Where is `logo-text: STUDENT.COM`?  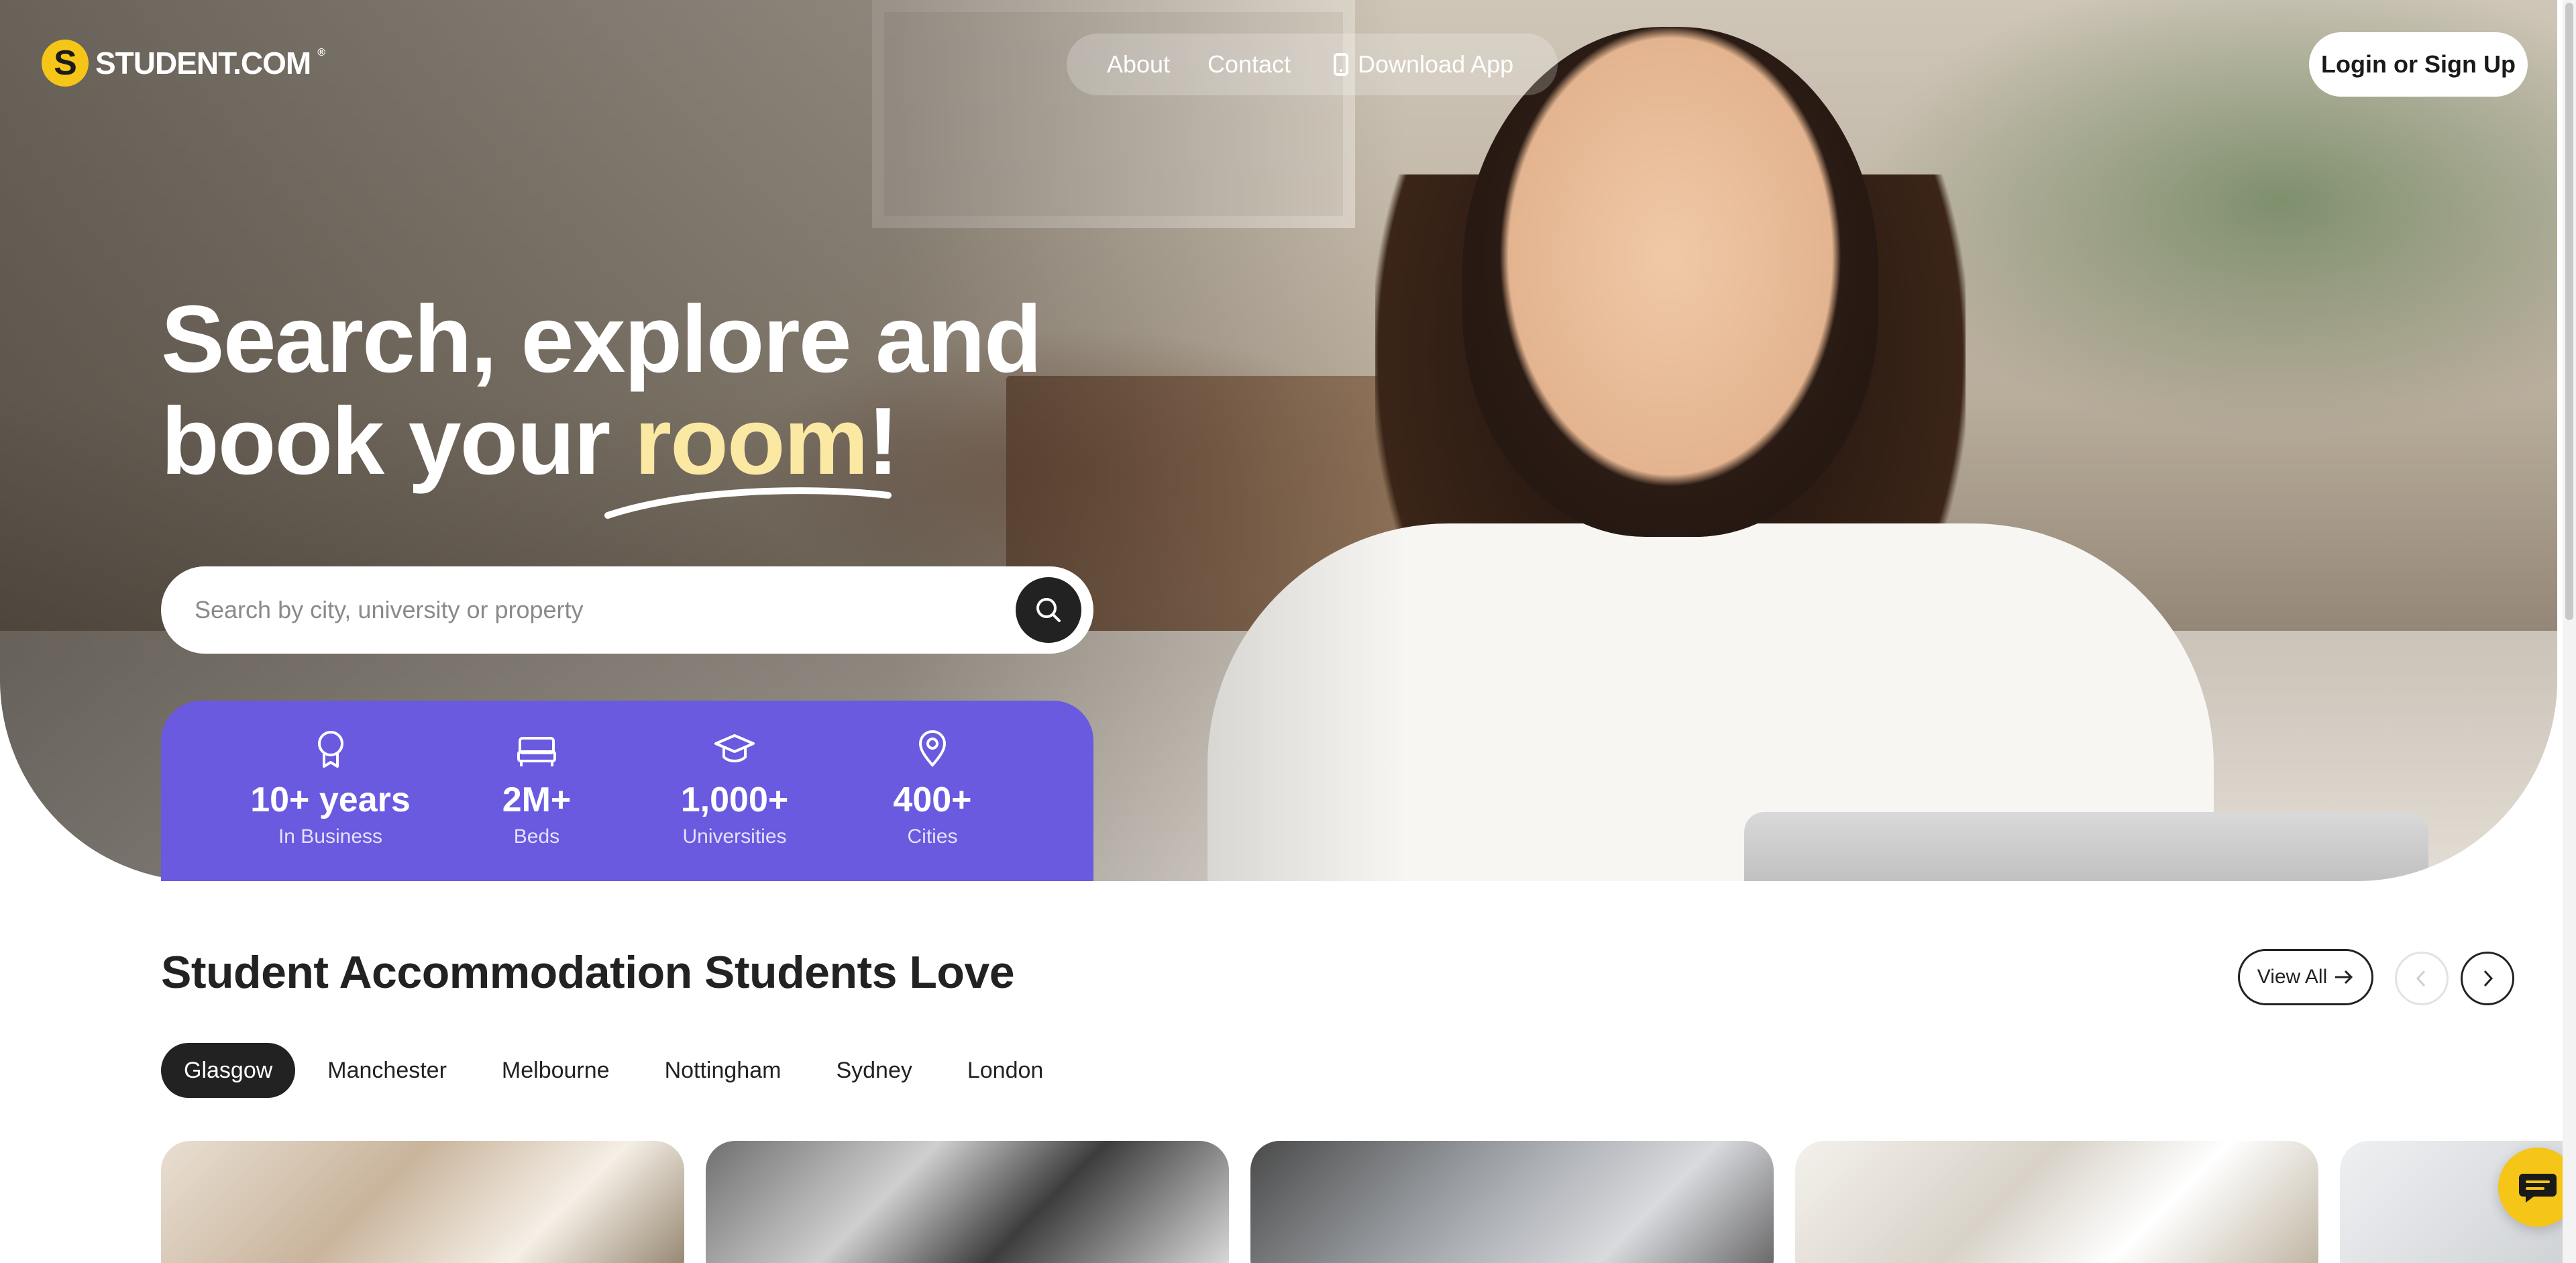 logo-text: STUDENT.COM is located at coordinates (203, 63).